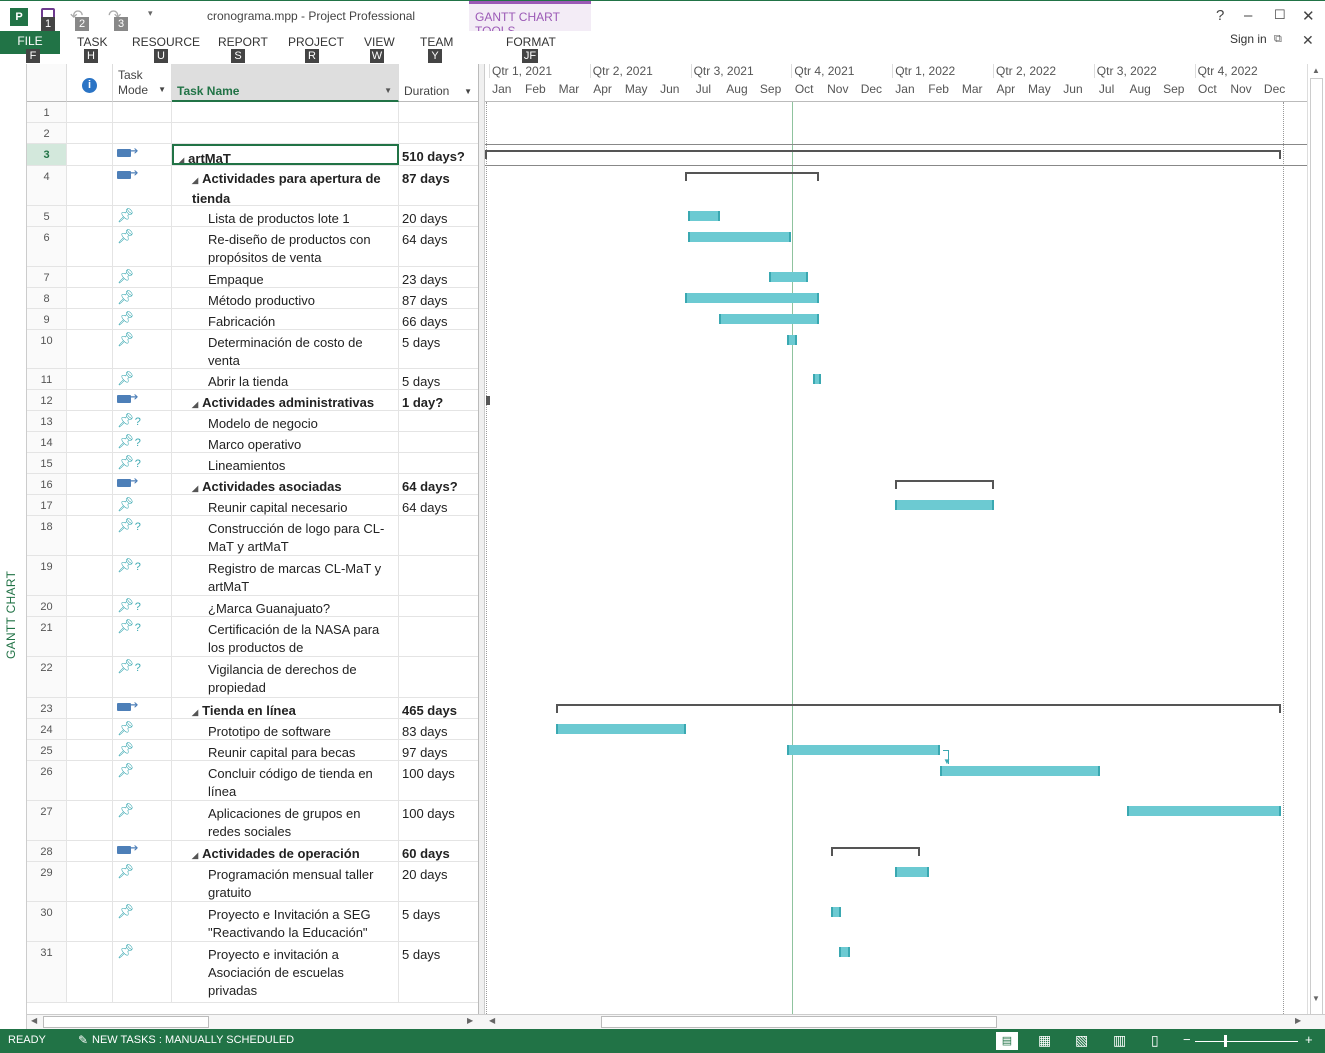  Describe the element at coordinates (193, 1040) in the screenshot. I see `new-tasks-mode: NEW TASKS : MANUALLY SCHEDULED` at that location.